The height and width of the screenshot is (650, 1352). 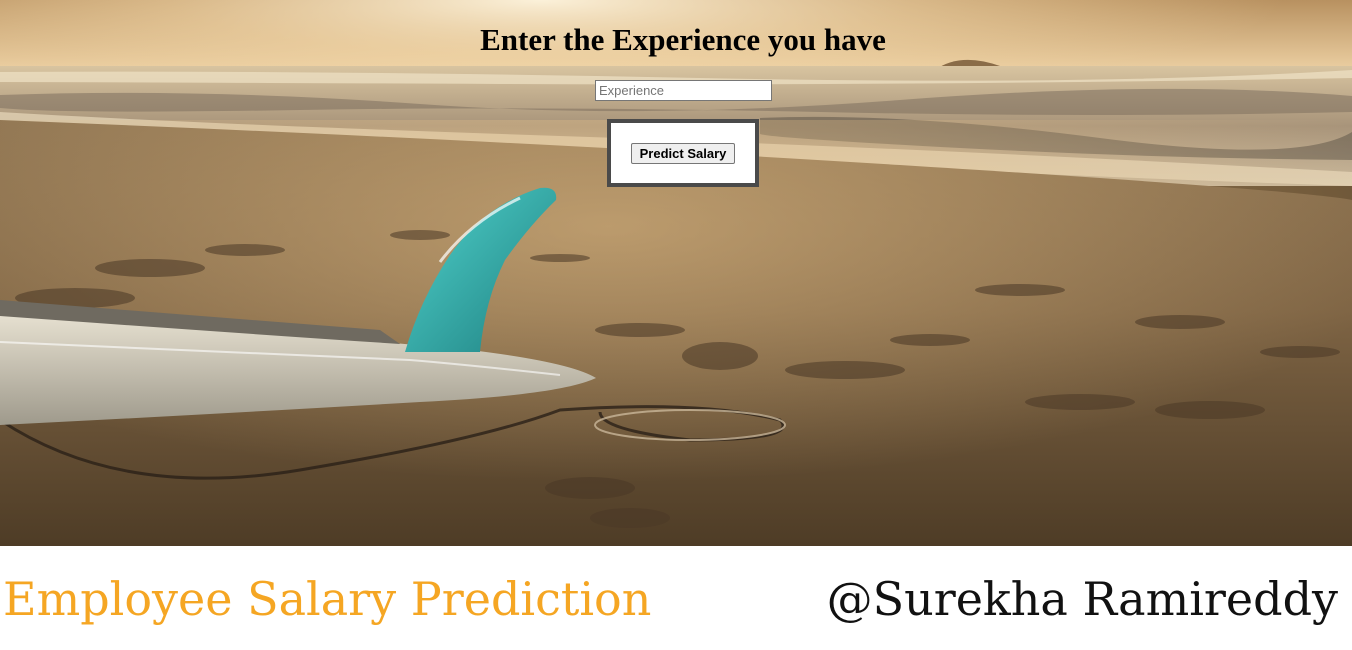 What do you see at coordinates (327, 599) in the screenshot?
I see `footer-title: Employee Salary Prediction` at bounding box center [327, 599].